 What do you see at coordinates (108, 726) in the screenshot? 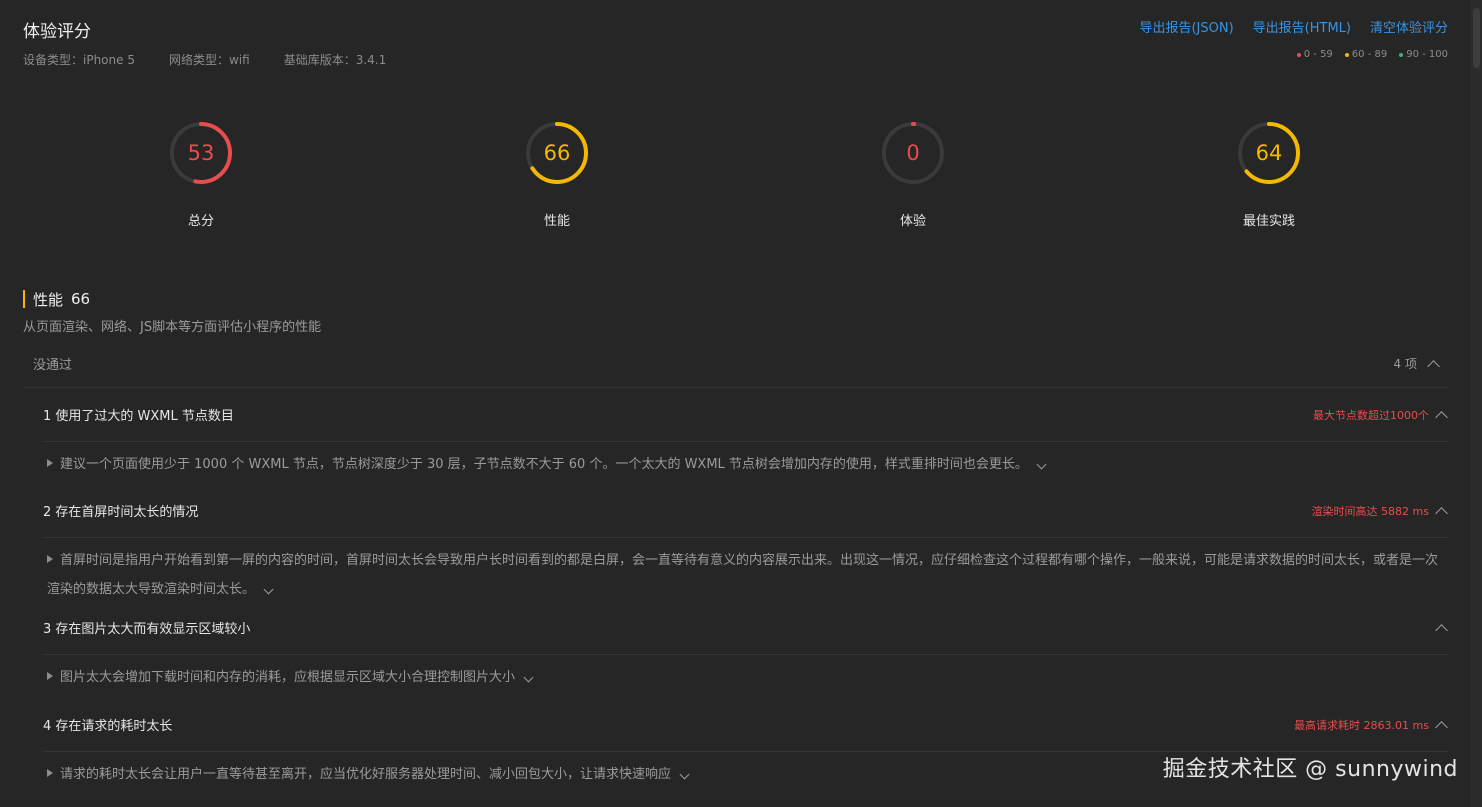
I see `audit-item-title: 4 存在请求的耗时太长` at bounding box center [108, 726].